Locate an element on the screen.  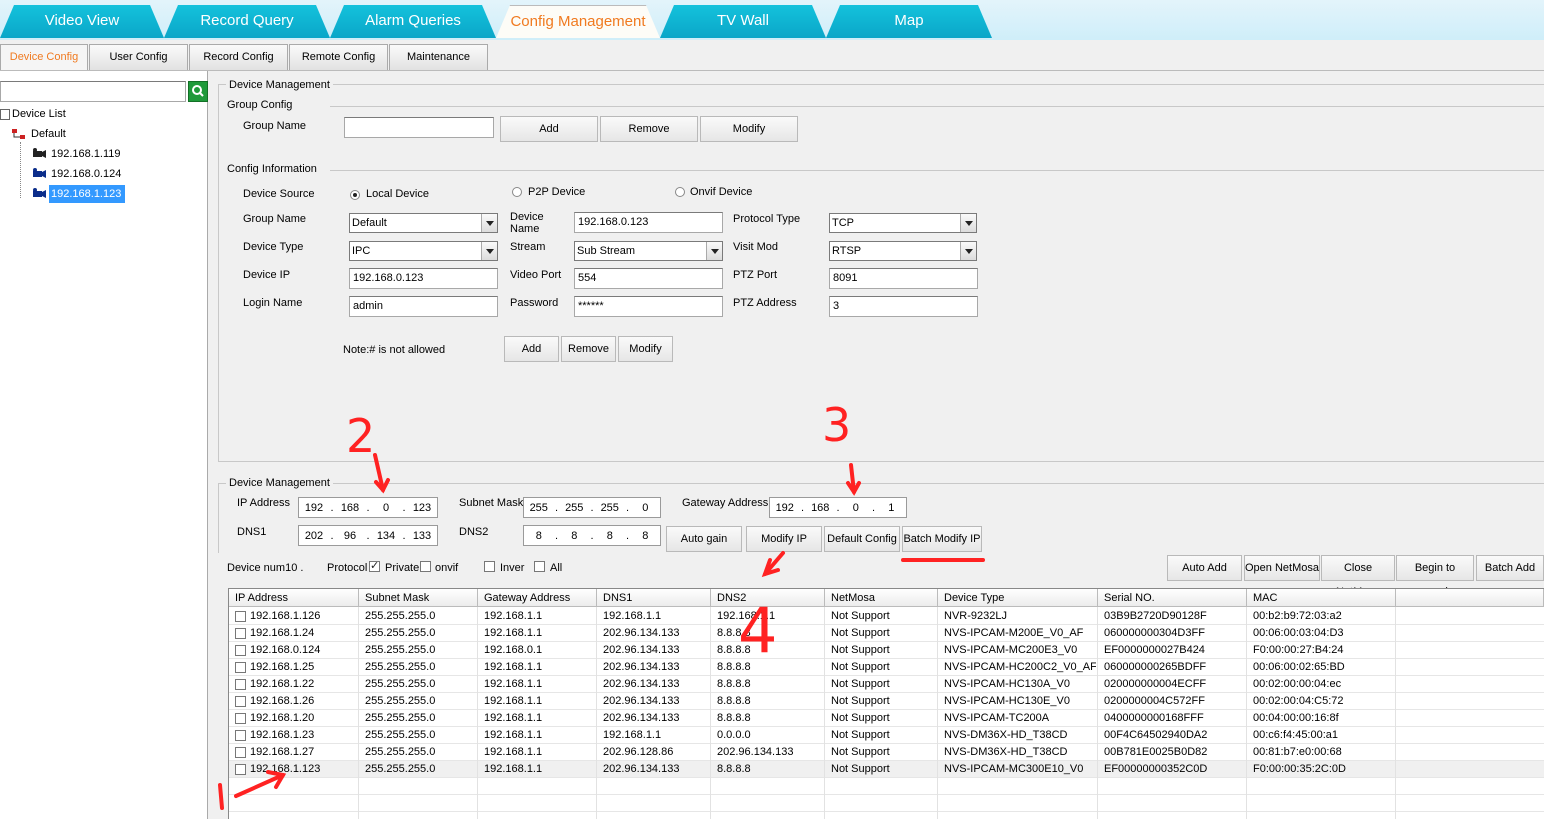
annotation-4: 4 is located at coordinates (757, 630).